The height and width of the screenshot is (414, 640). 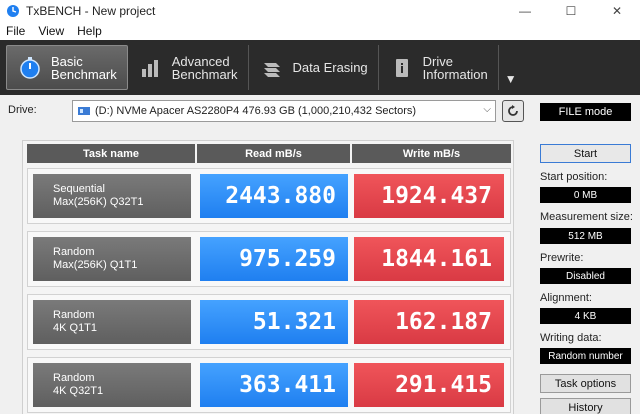 I want to click on header-write: Write mB/s, so click(x=431, y=153).